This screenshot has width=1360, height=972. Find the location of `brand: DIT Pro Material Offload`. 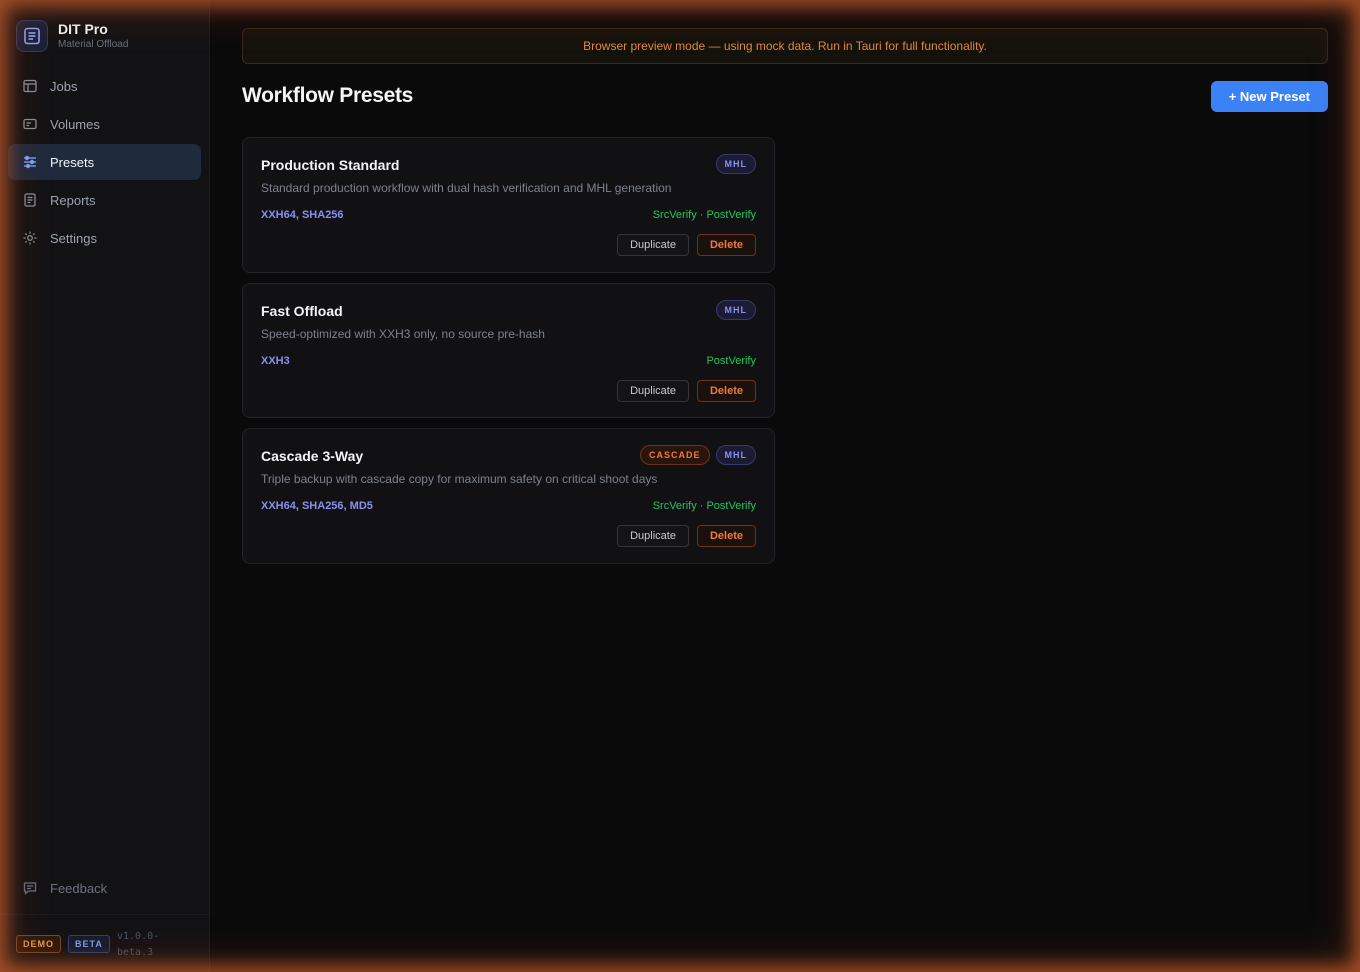

brand: DIT Pro Material Offload is located at coordinates (72, 36).